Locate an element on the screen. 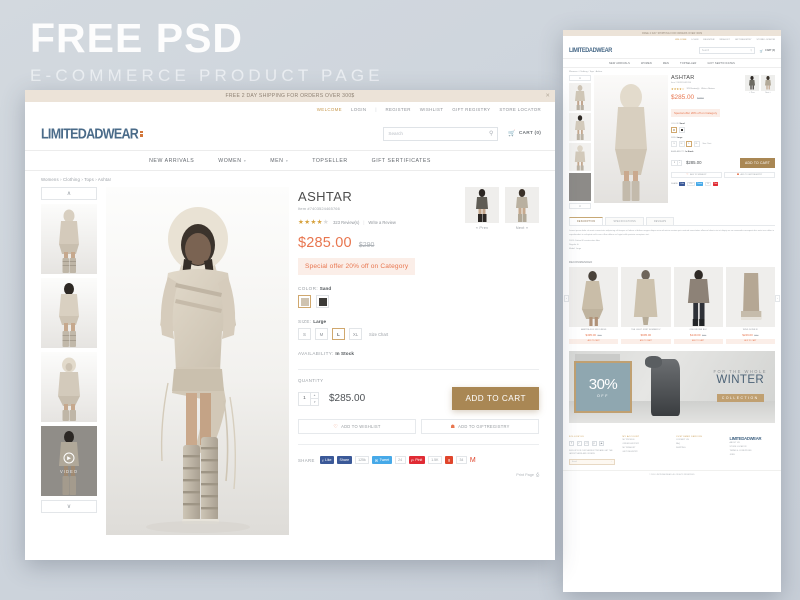  side-logo: LIMITEDADWEAR is located at coordinates (590, 50).